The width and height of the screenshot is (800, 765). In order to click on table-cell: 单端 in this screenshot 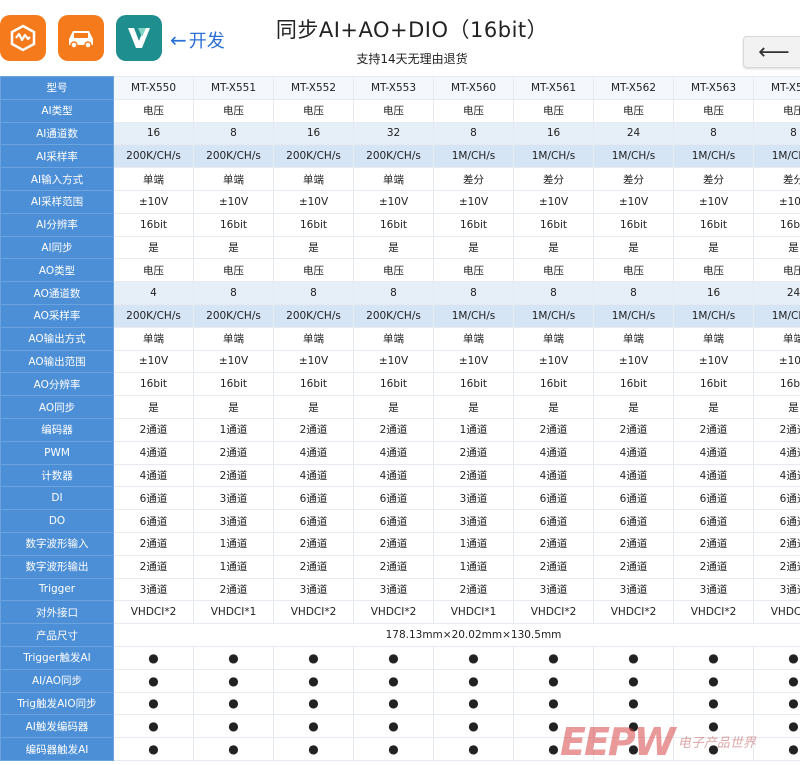, I will do `click(473, 338)`.